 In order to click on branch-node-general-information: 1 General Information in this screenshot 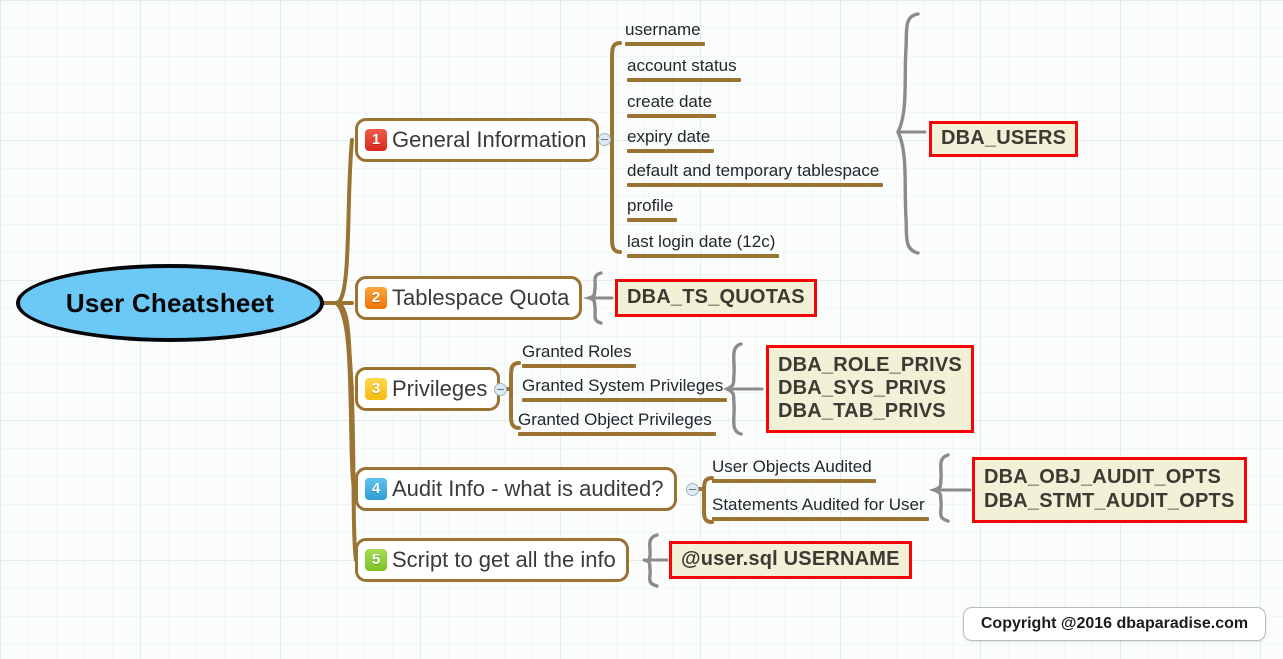, I will do `click(477, 140)`.